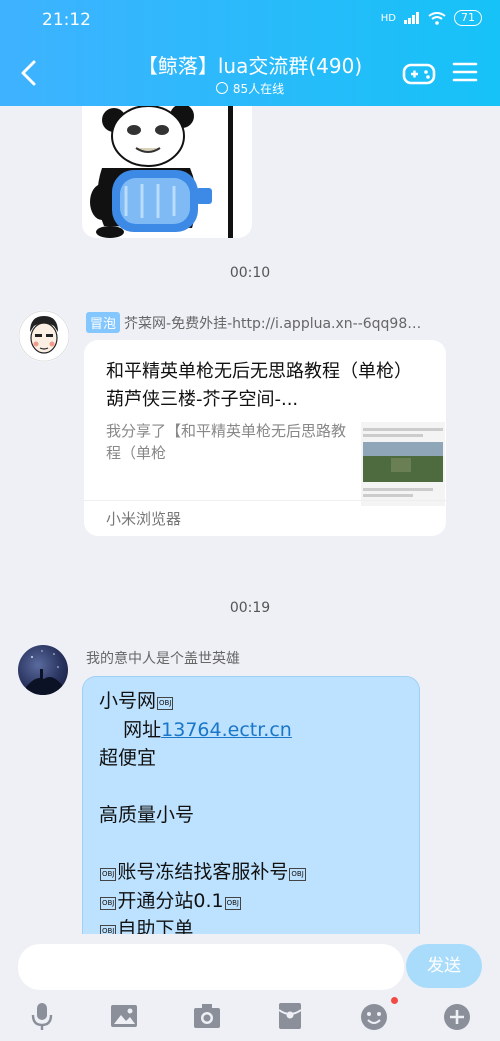  What do you see at coordinates (388, 18) in the screenshot?
I see `network-type: HD` at bounding box center [388, 18].